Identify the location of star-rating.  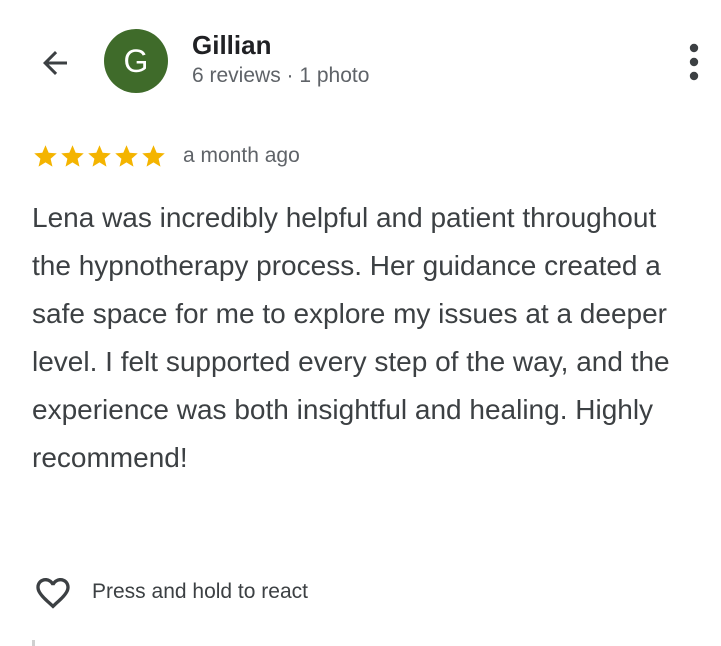
(99, 156).